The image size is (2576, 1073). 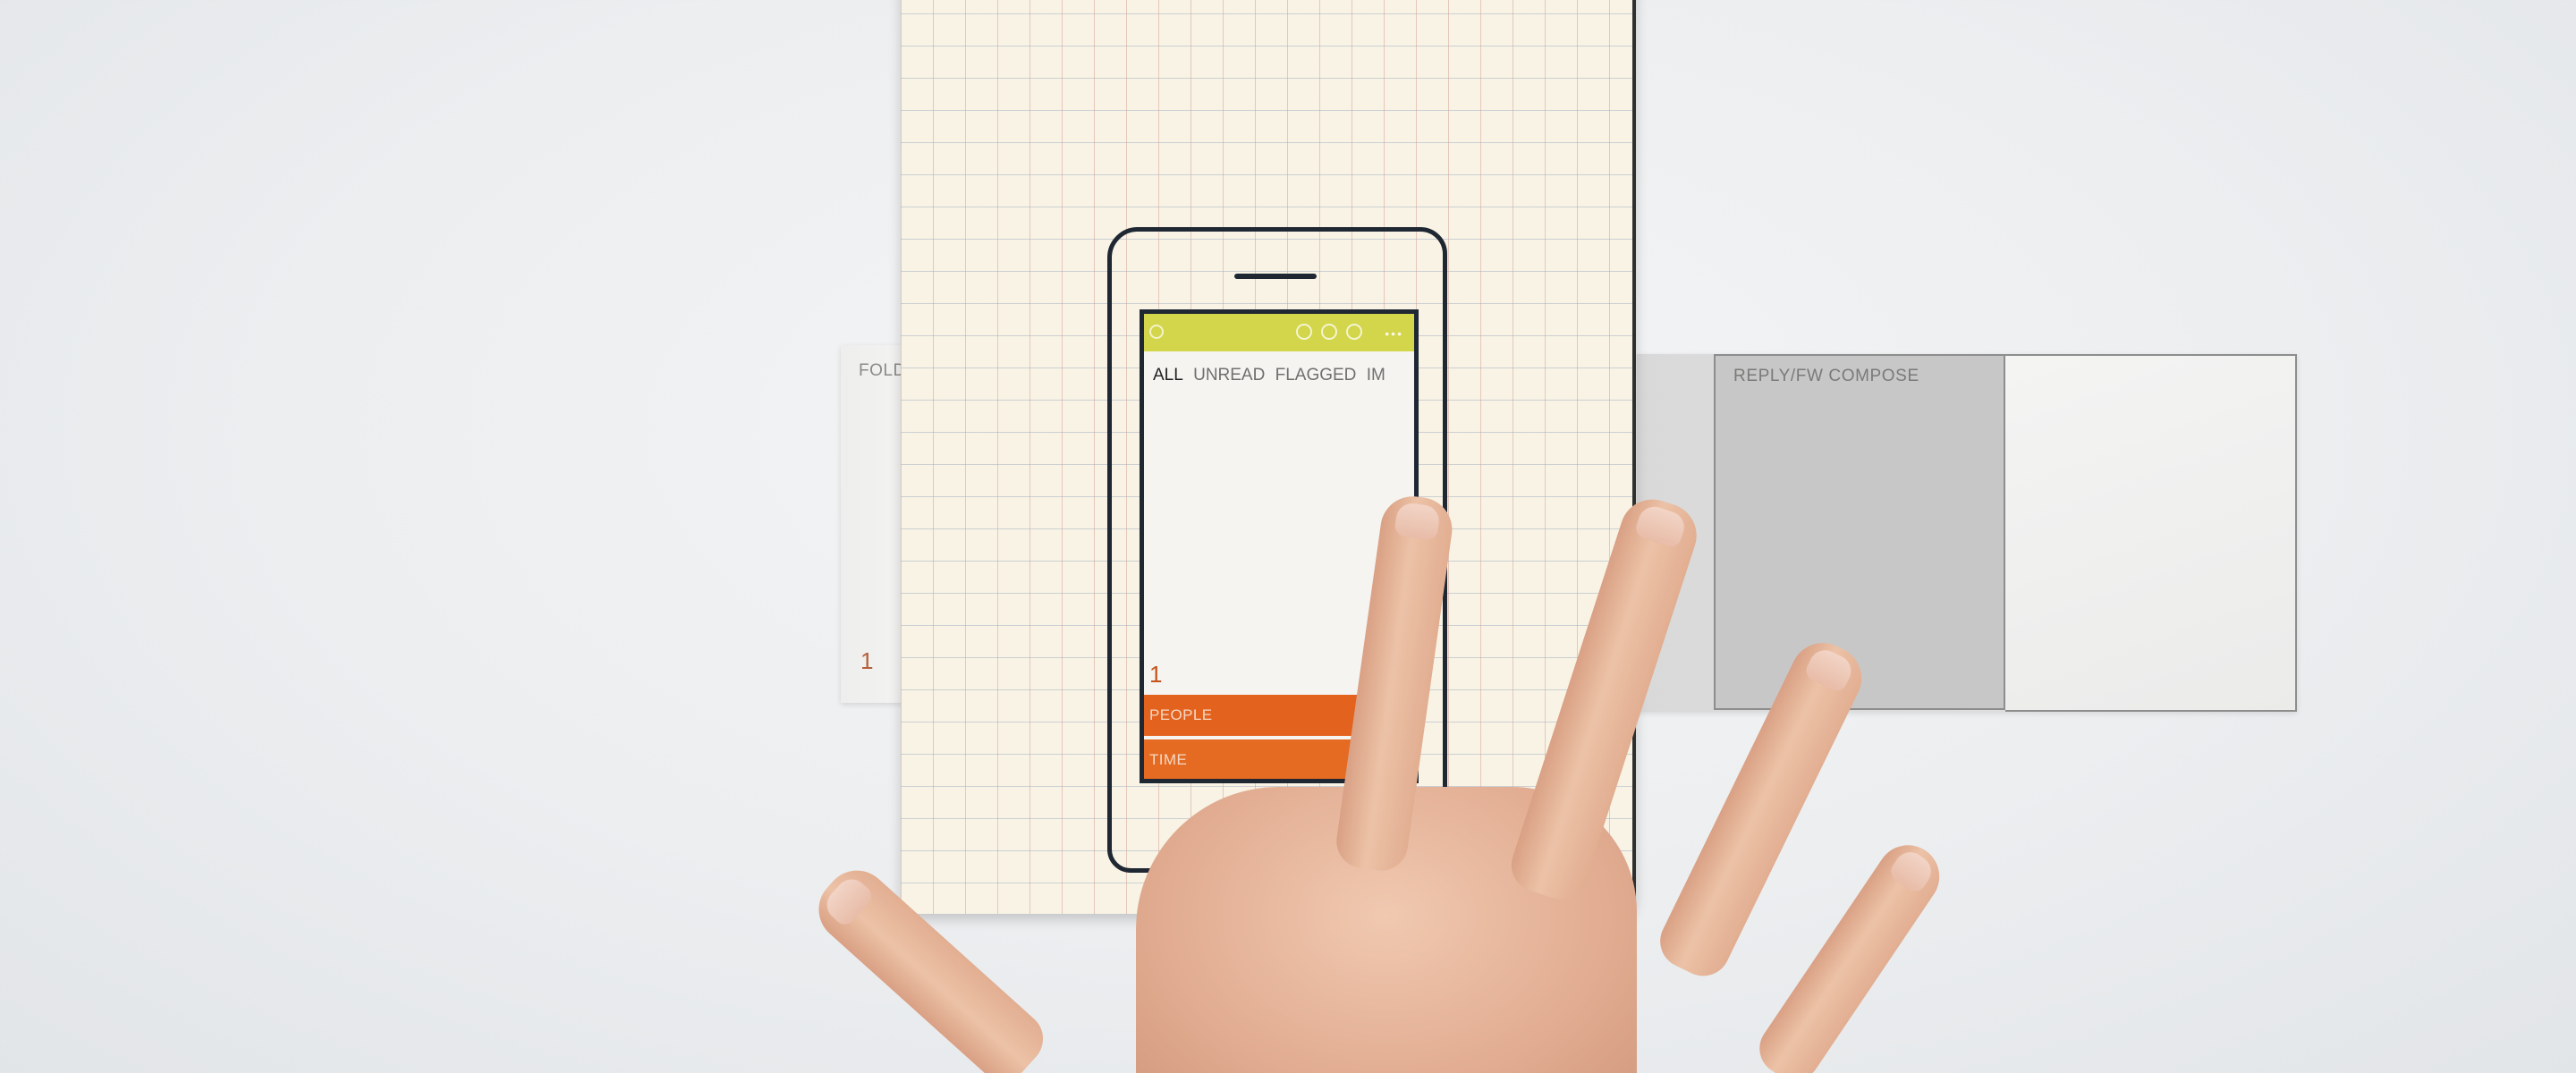 I want to click on unread-count: 1, so click(x=1156, y=674).